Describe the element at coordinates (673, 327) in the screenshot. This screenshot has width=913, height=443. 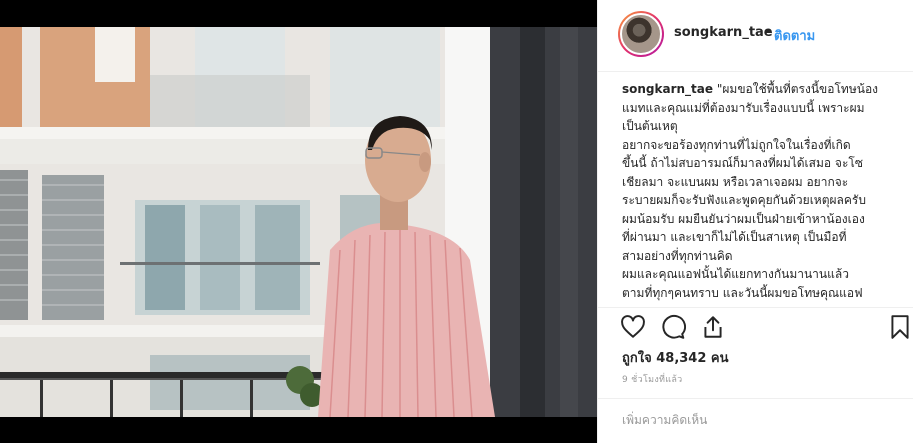
I see `comment-icon` at that location.